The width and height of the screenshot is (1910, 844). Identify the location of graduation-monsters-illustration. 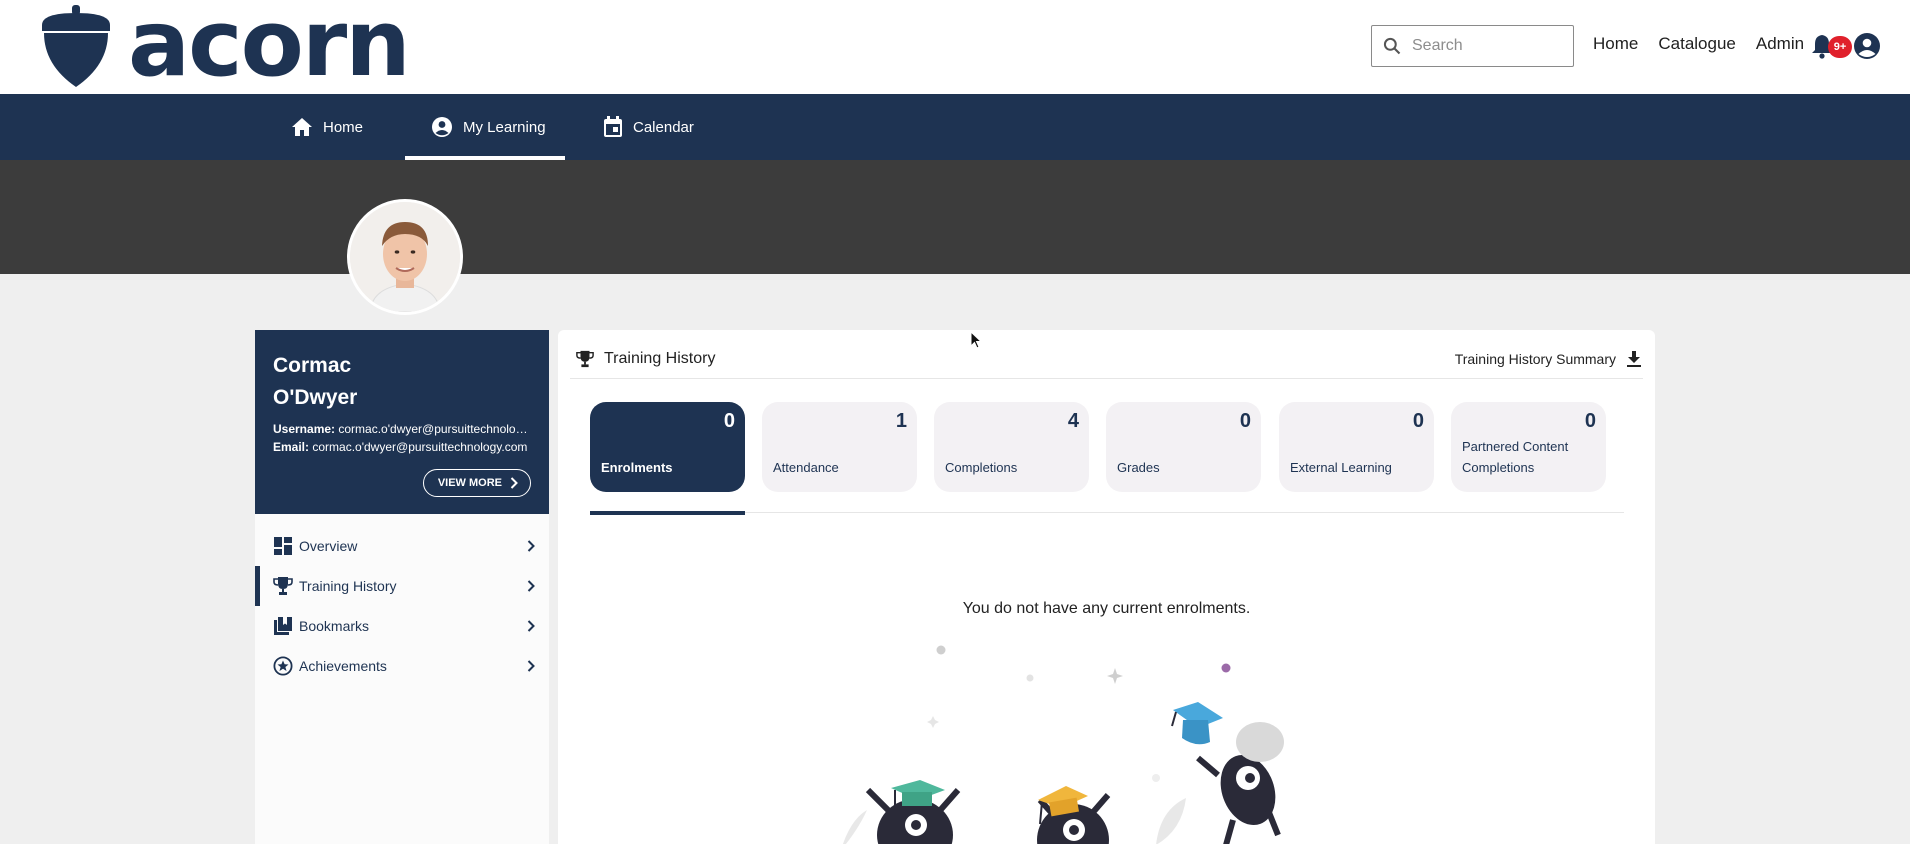
(1063, 744).